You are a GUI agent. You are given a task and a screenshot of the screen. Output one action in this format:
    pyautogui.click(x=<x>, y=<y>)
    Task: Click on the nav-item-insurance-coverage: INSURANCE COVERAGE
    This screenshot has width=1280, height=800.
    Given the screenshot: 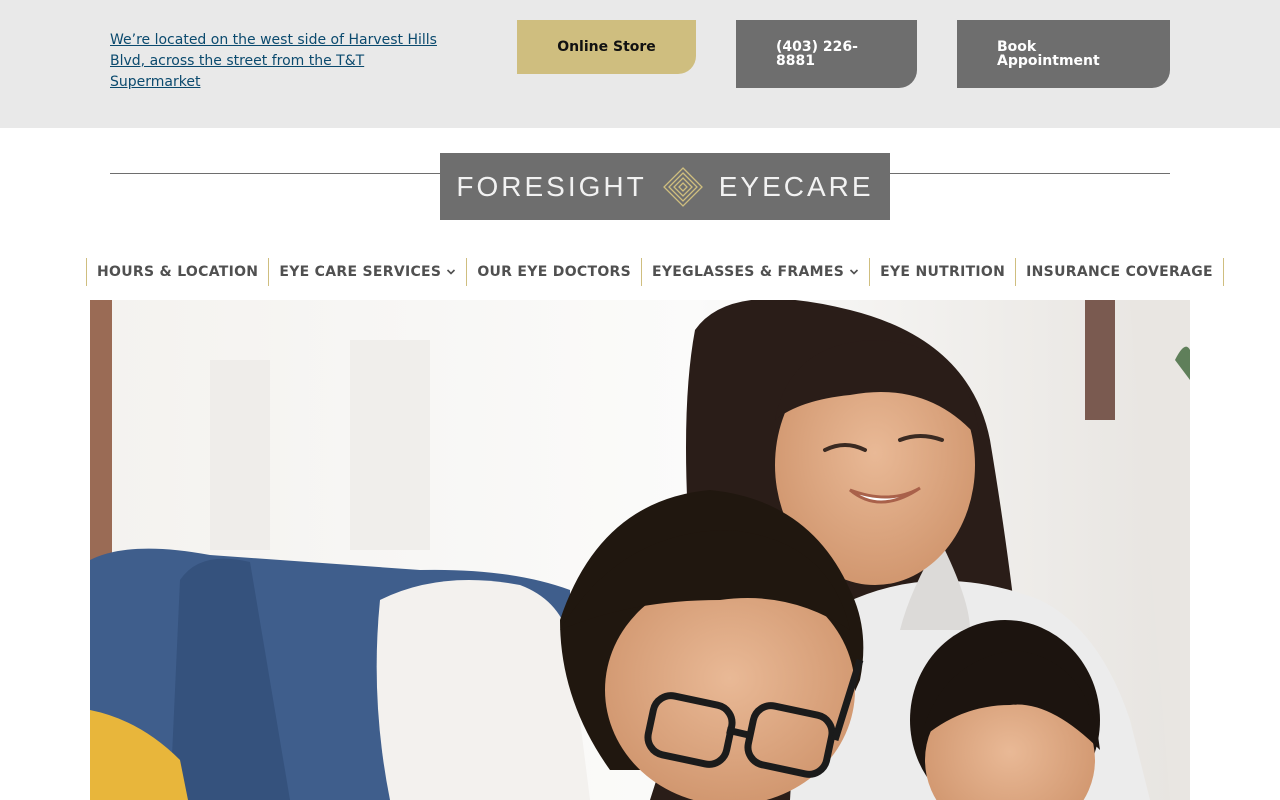 What is the action you would take?
    pyautogui.click(x=1120, y=272)
    